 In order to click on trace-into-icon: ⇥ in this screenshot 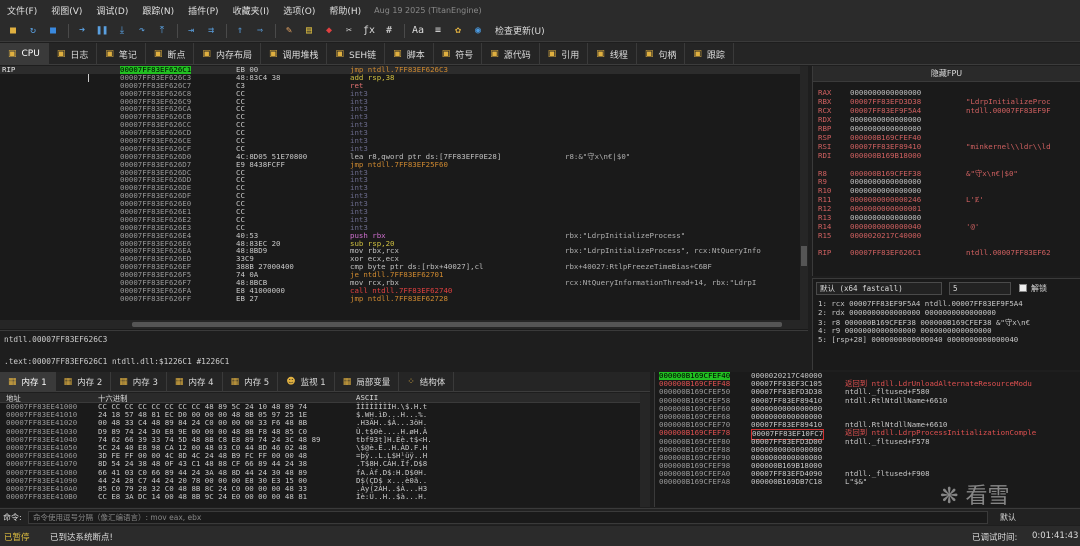, I will do `click(191, 31)`.